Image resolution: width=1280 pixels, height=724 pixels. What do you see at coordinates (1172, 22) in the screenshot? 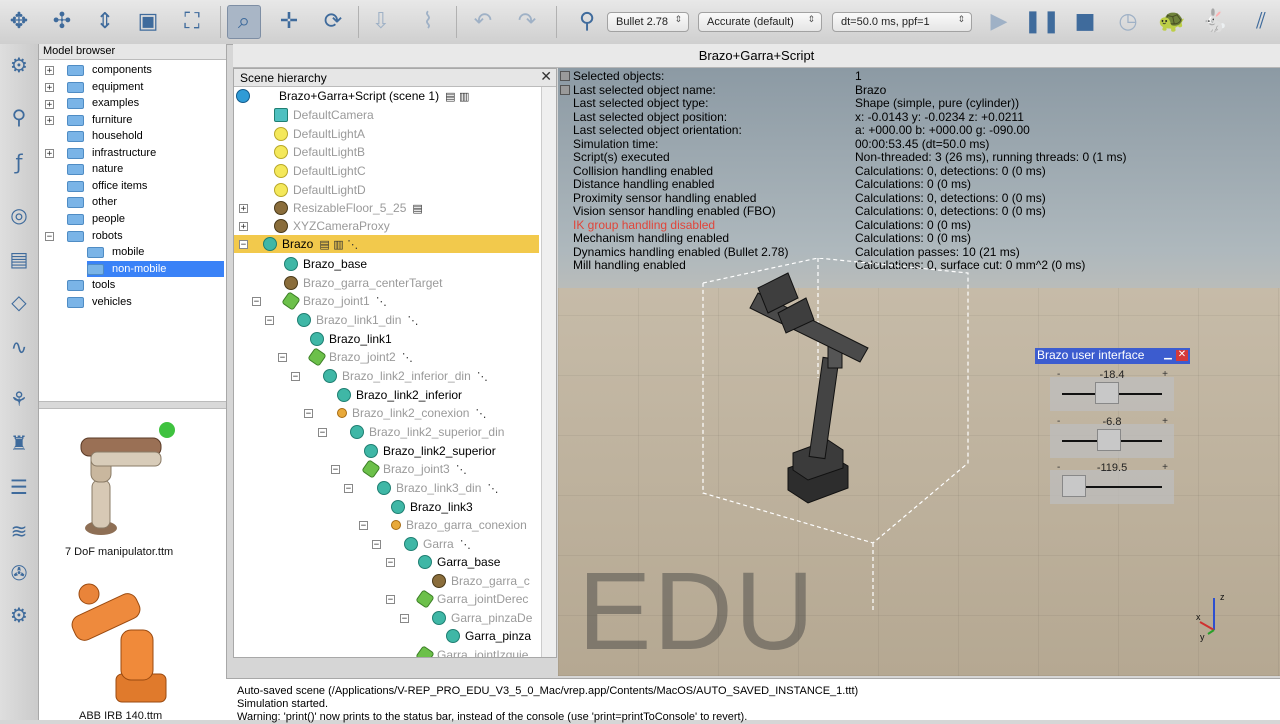
I see `slower-button: 🐢` at bounding box center [1172, 22].